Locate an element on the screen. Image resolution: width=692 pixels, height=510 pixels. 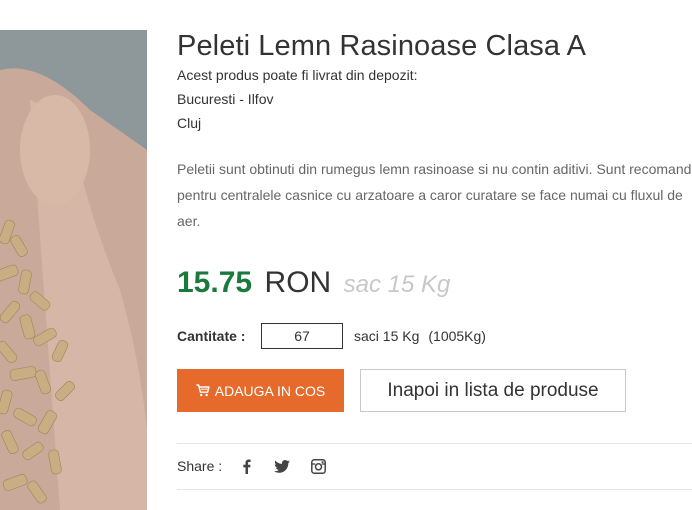
quantity-row: Cantitate : saci 15 Kg (1005Kg) is located at coordinates (331, 336).